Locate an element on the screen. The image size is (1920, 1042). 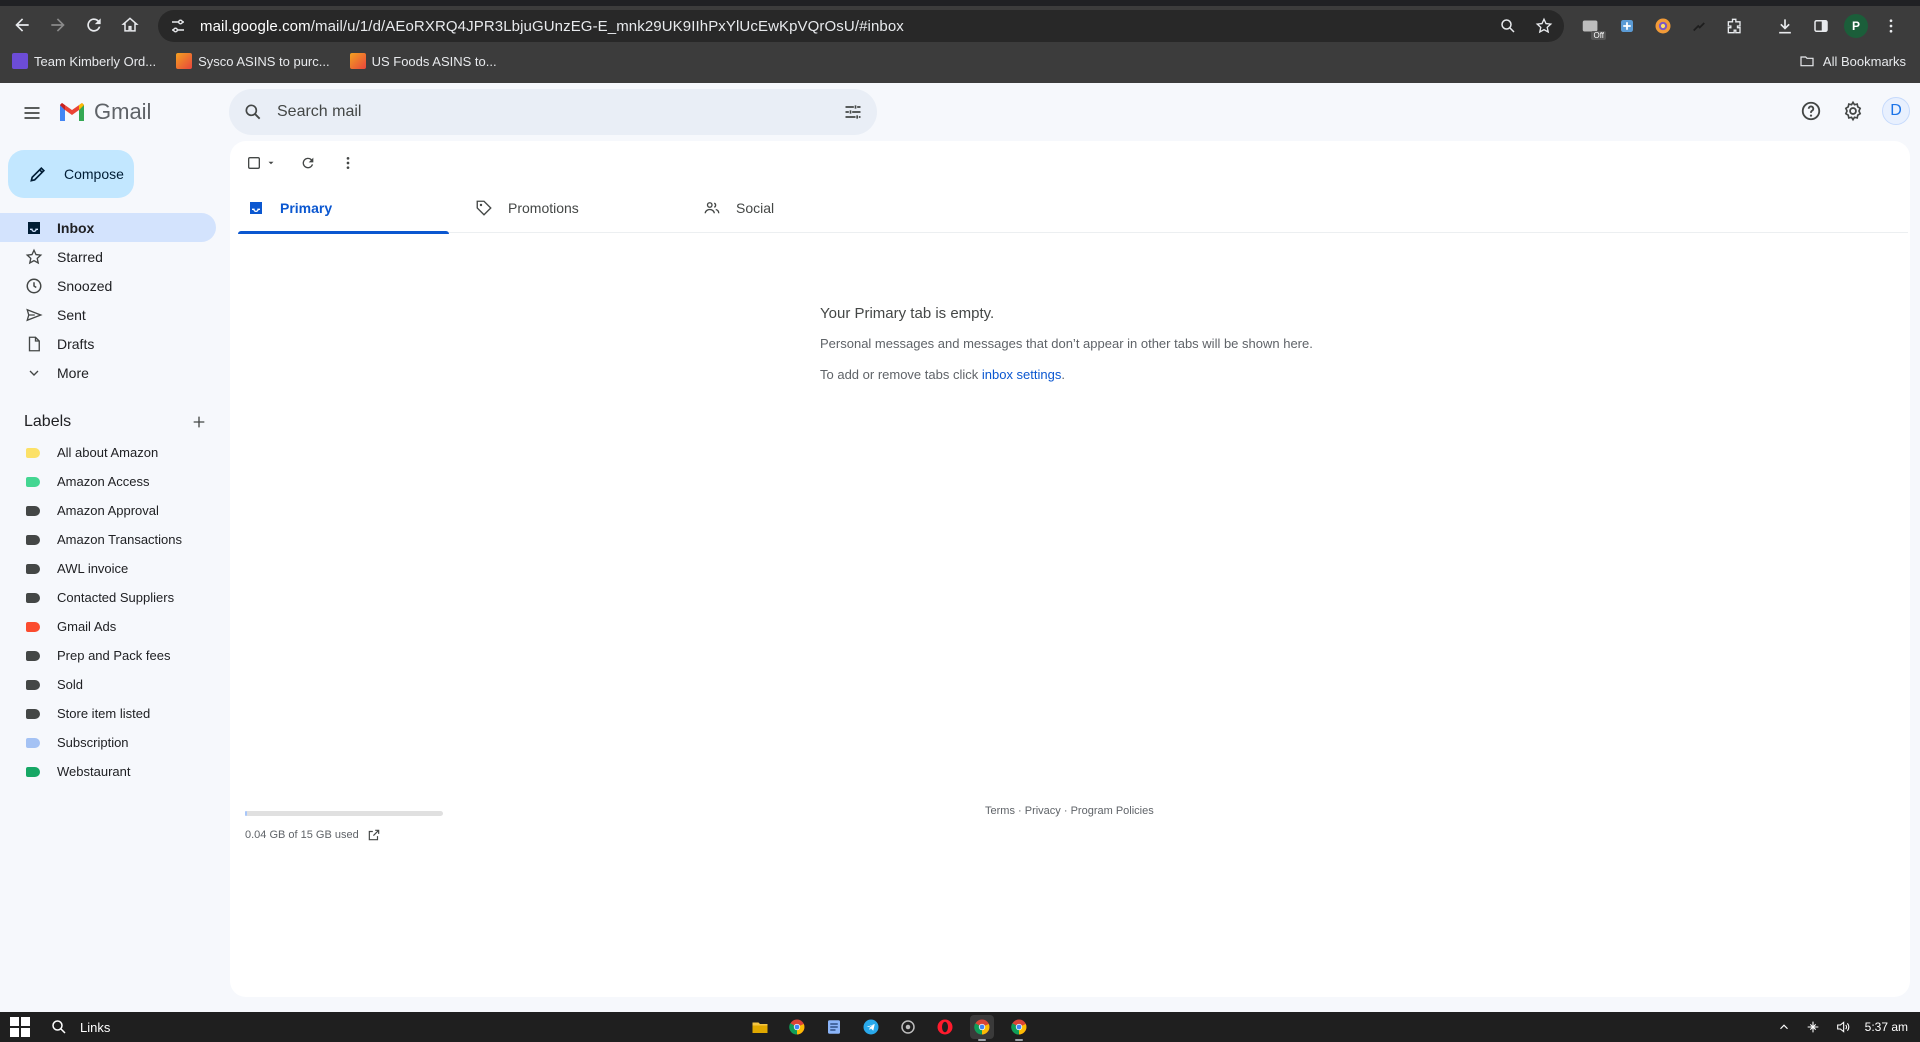
footer-links: Terms · Privacy · Program Policies is located at coordinates (1069, 811).